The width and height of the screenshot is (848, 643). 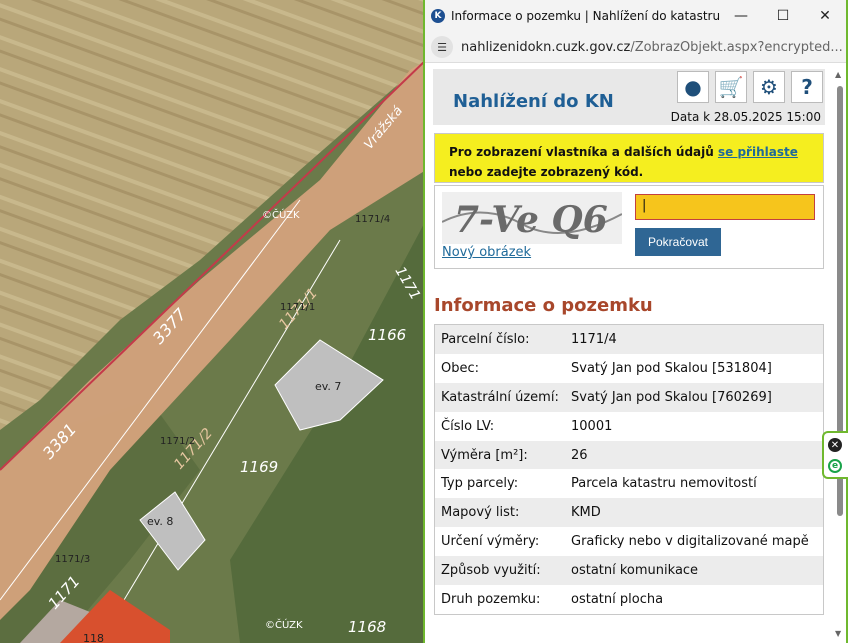 I want to click on row-value: 1171/4, so click(x=694, y=339).